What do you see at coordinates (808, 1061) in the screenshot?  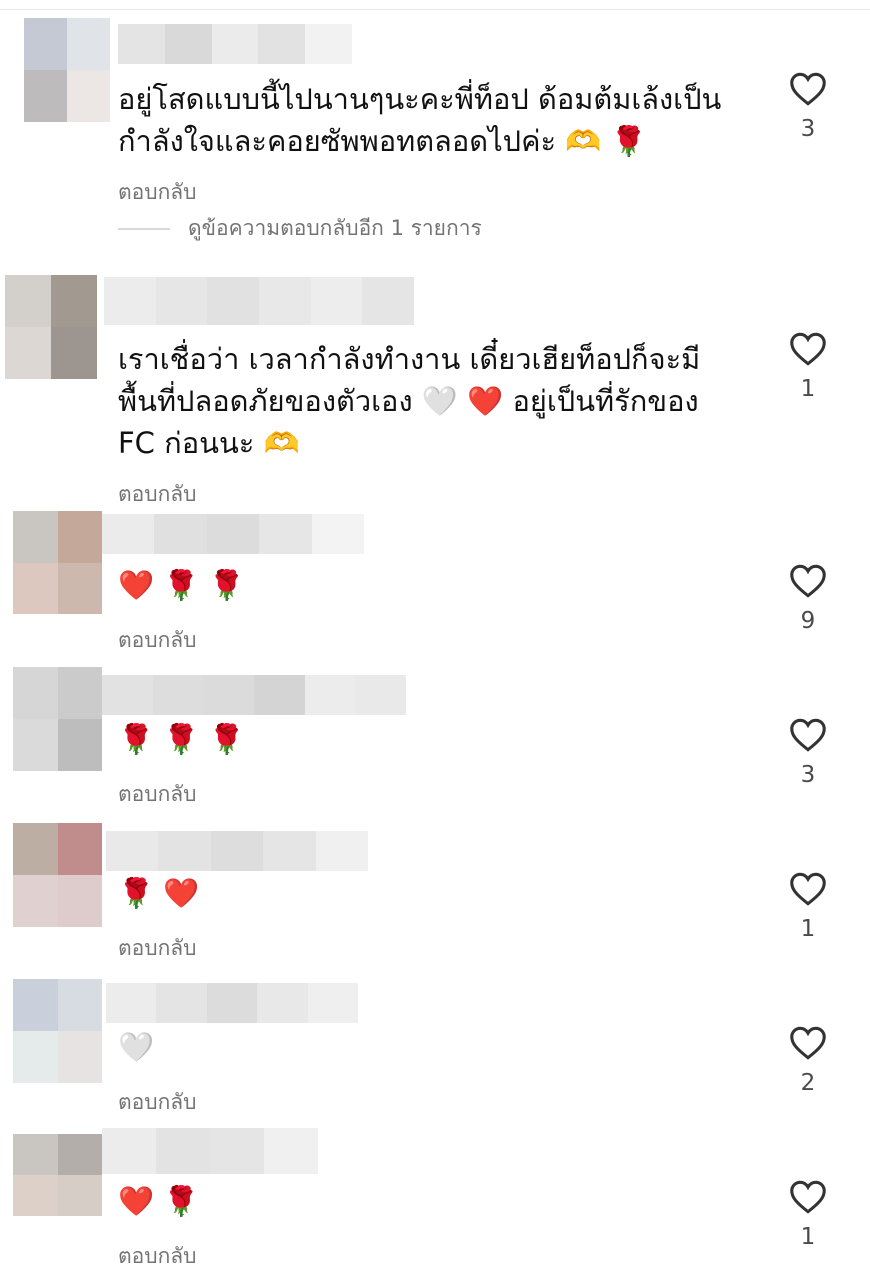 I see `like-button: 2` at bounding box center [808, 1061].